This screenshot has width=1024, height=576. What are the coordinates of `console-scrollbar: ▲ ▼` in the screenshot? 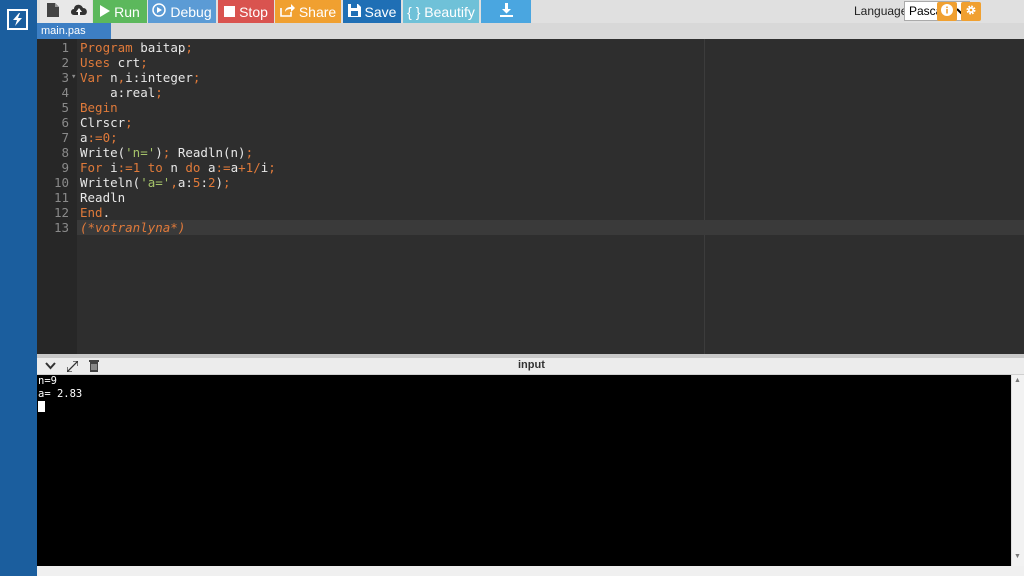 It's located at (1017, 470).